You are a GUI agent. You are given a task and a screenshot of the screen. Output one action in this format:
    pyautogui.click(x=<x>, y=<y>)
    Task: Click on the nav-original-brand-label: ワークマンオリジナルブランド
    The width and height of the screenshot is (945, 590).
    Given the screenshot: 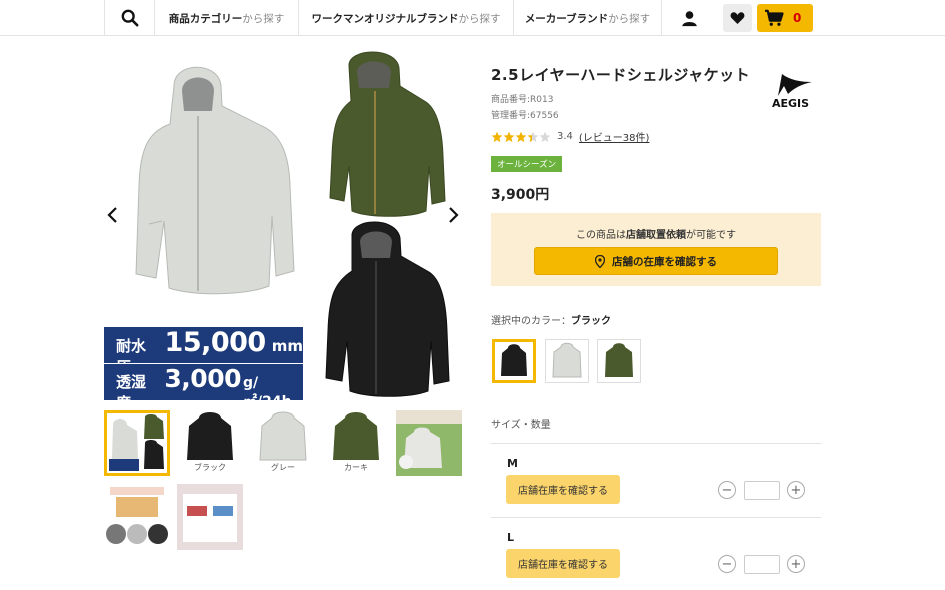 What is the action you would take?
    pyautogui.click(x=385, y=18)
    